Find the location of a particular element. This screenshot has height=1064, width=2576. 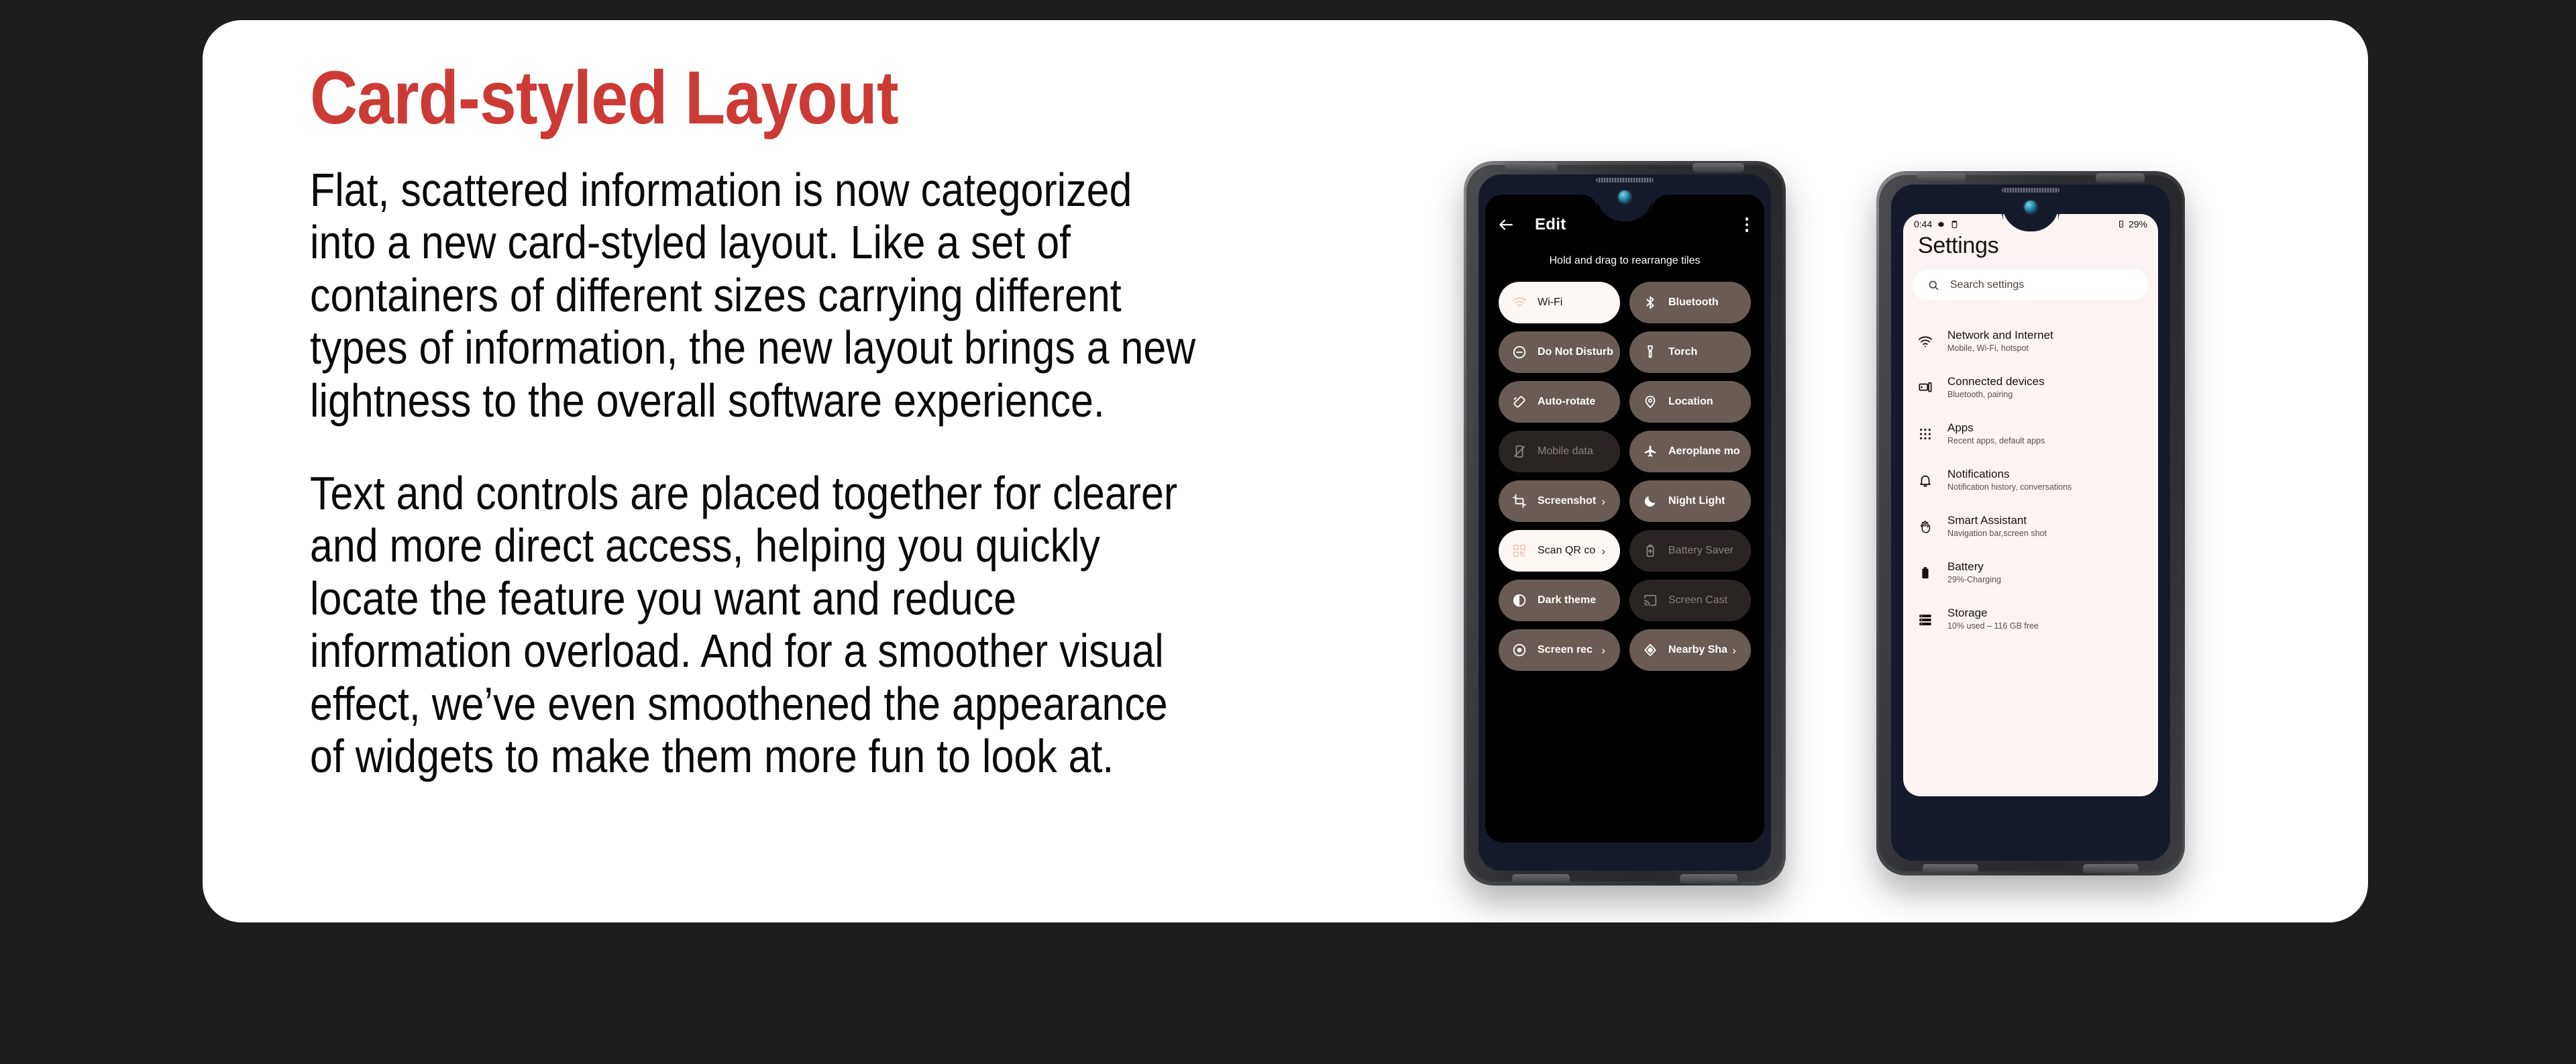

qs-tile-wi-fi: Wi-Fi is located at coordinates (1559, 302).